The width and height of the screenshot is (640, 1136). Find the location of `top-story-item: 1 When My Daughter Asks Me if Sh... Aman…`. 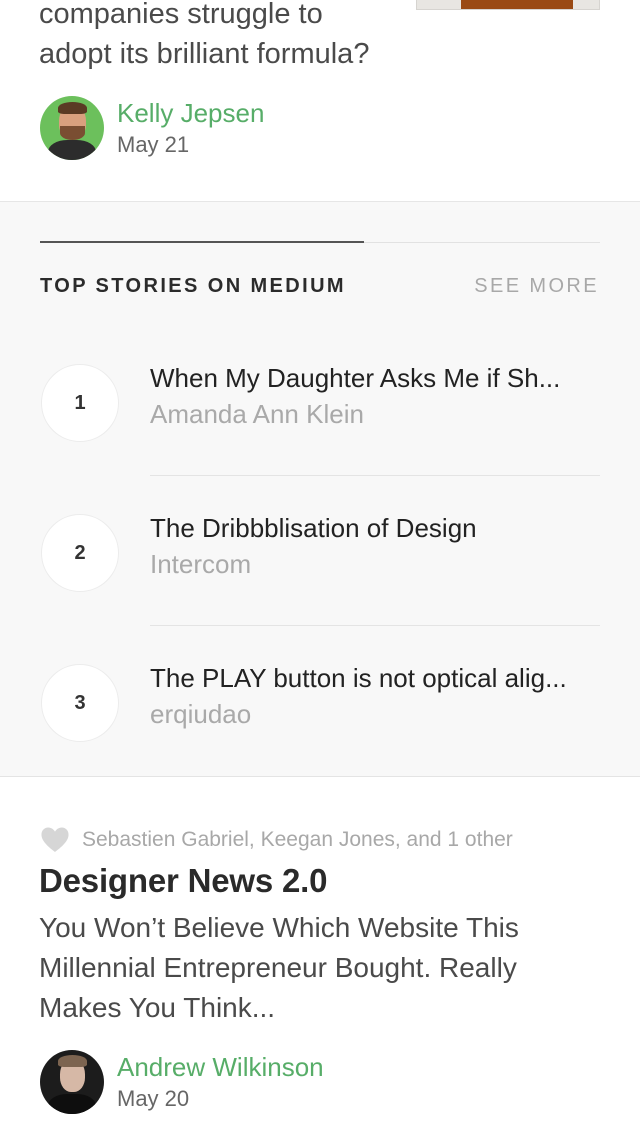

top-story-item: 1 When My Daughter Asks Me if Sh... Aman… is located at coordinates (320, 438).